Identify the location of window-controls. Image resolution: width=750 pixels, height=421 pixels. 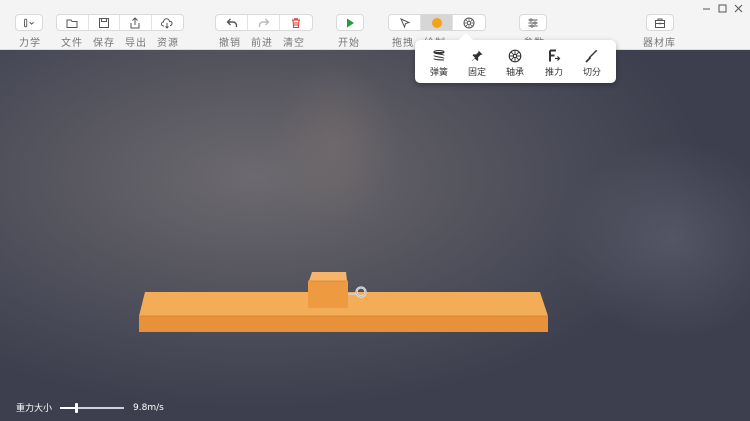
(722, 8).